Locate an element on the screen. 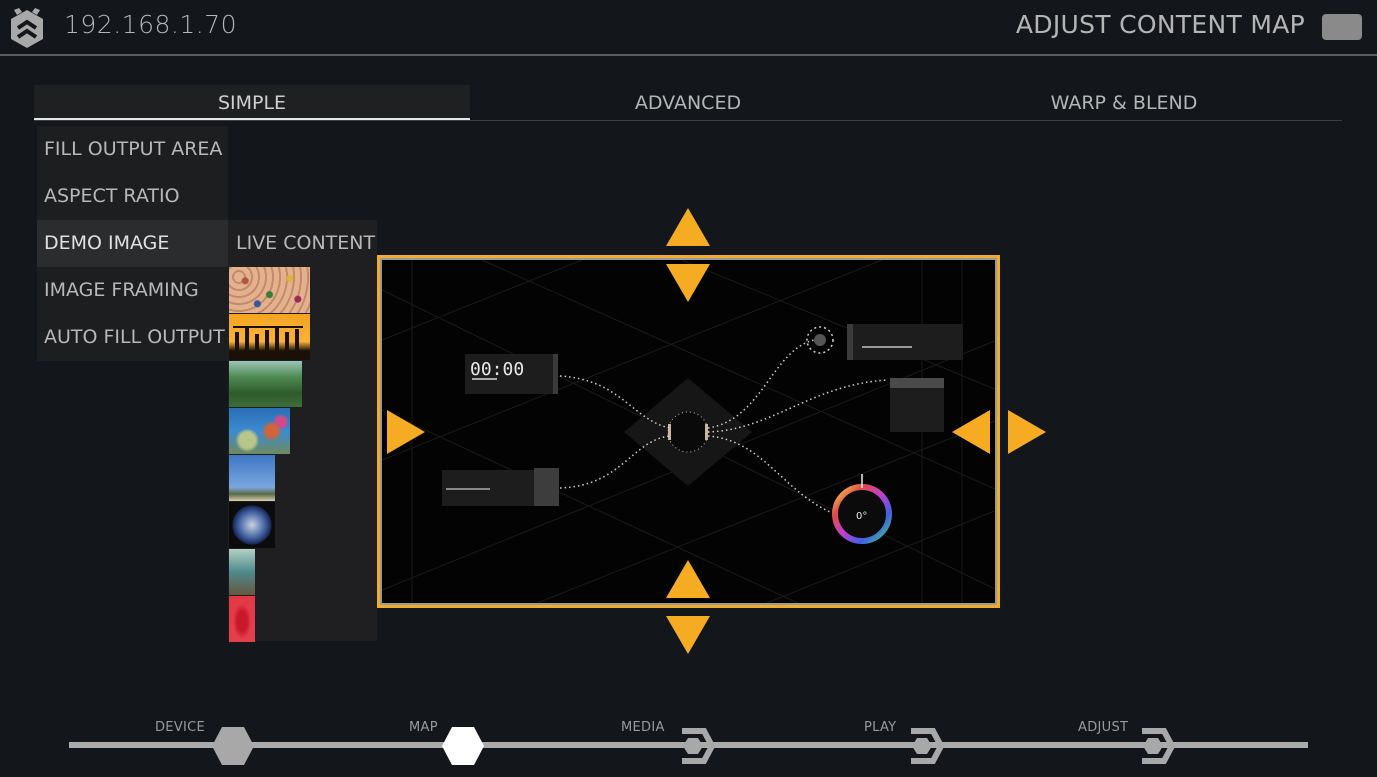 The image size is (1377, 777). menu-item-demo-image: DEMO IMAGE is located at coordinates (132, 243).